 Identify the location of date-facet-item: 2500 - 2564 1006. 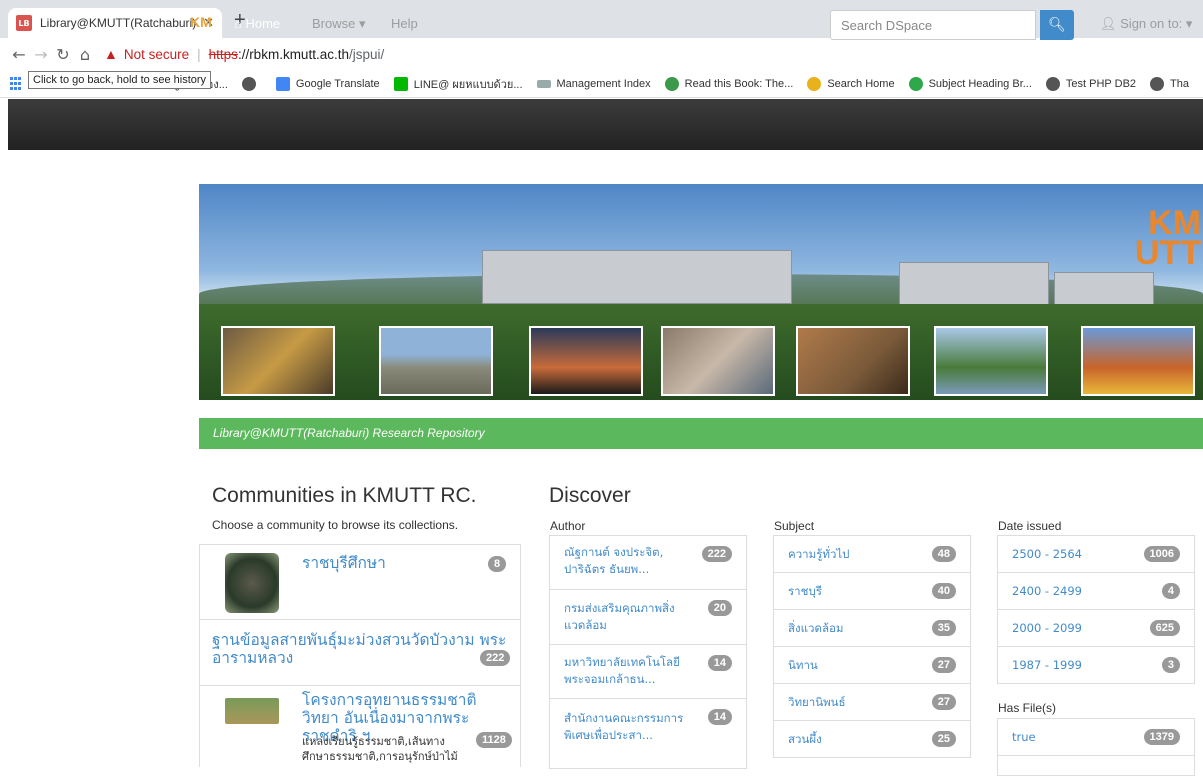
(1096, 554).